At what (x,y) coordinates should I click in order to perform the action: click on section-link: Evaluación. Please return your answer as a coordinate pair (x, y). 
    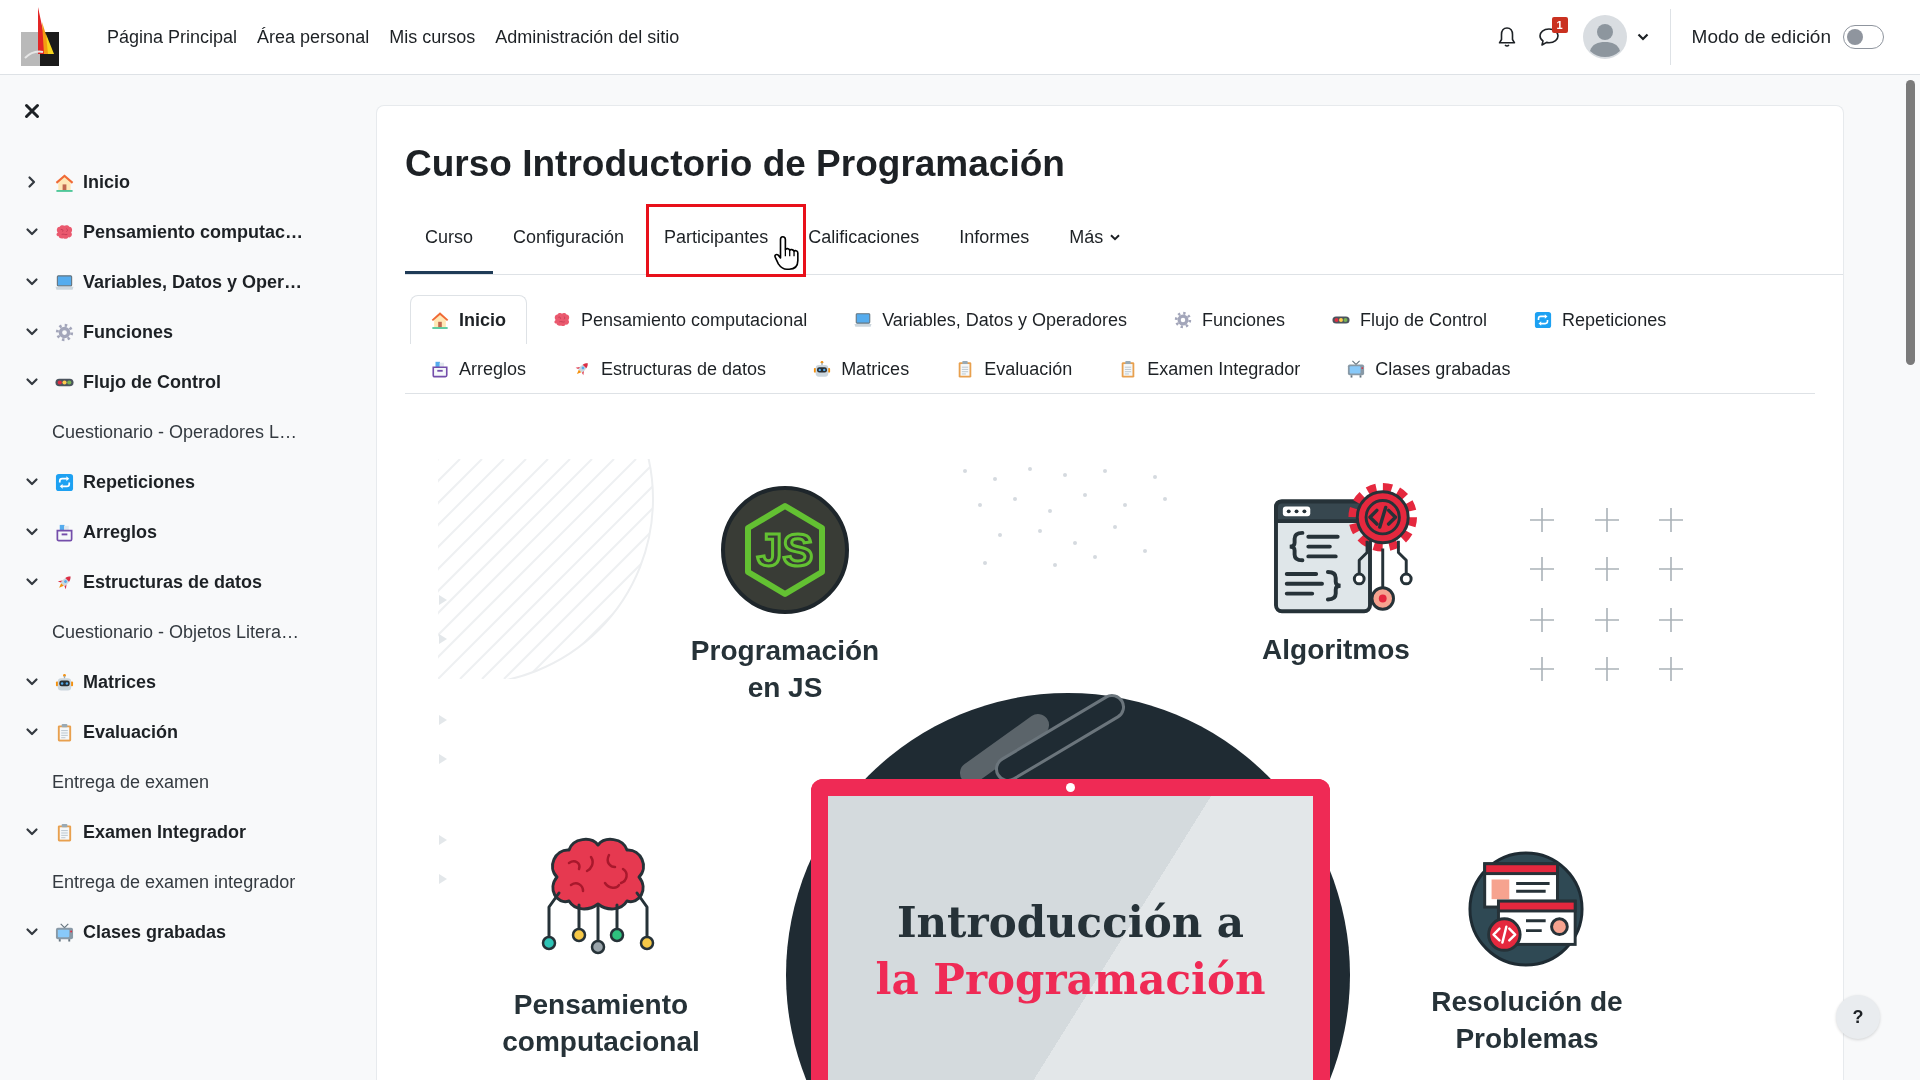
    Looking at the image, I should click on (131, 732).